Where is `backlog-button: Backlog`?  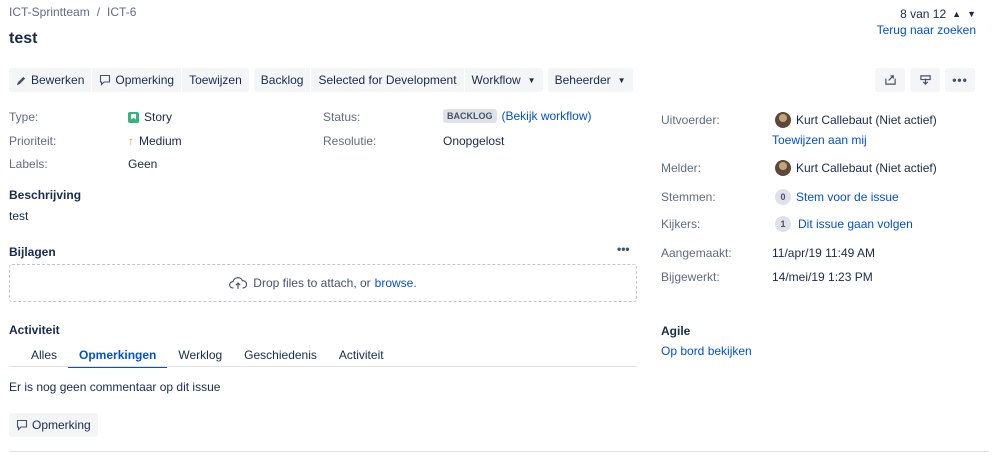 backlog-button: Backlog is located at coordinates (282, 80).